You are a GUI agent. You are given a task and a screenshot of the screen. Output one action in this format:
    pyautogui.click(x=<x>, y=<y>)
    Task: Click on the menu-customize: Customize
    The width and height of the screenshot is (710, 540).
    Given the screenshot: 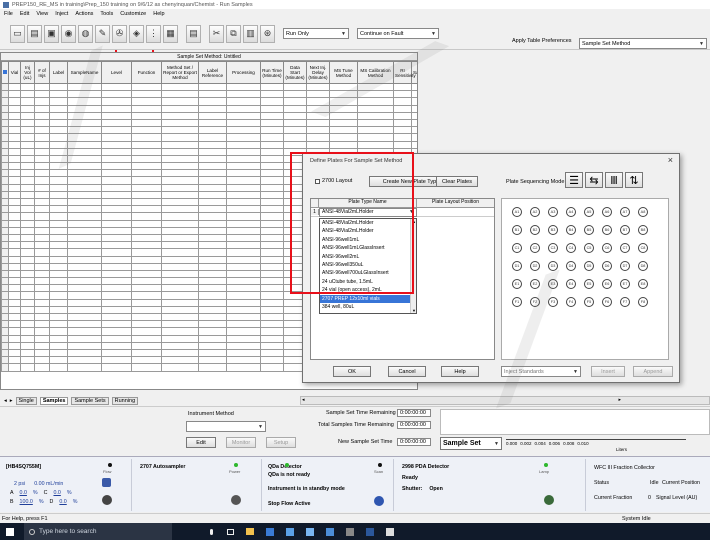 What is the action you would take?
    pyautogui.click(x=133, y=14)
    